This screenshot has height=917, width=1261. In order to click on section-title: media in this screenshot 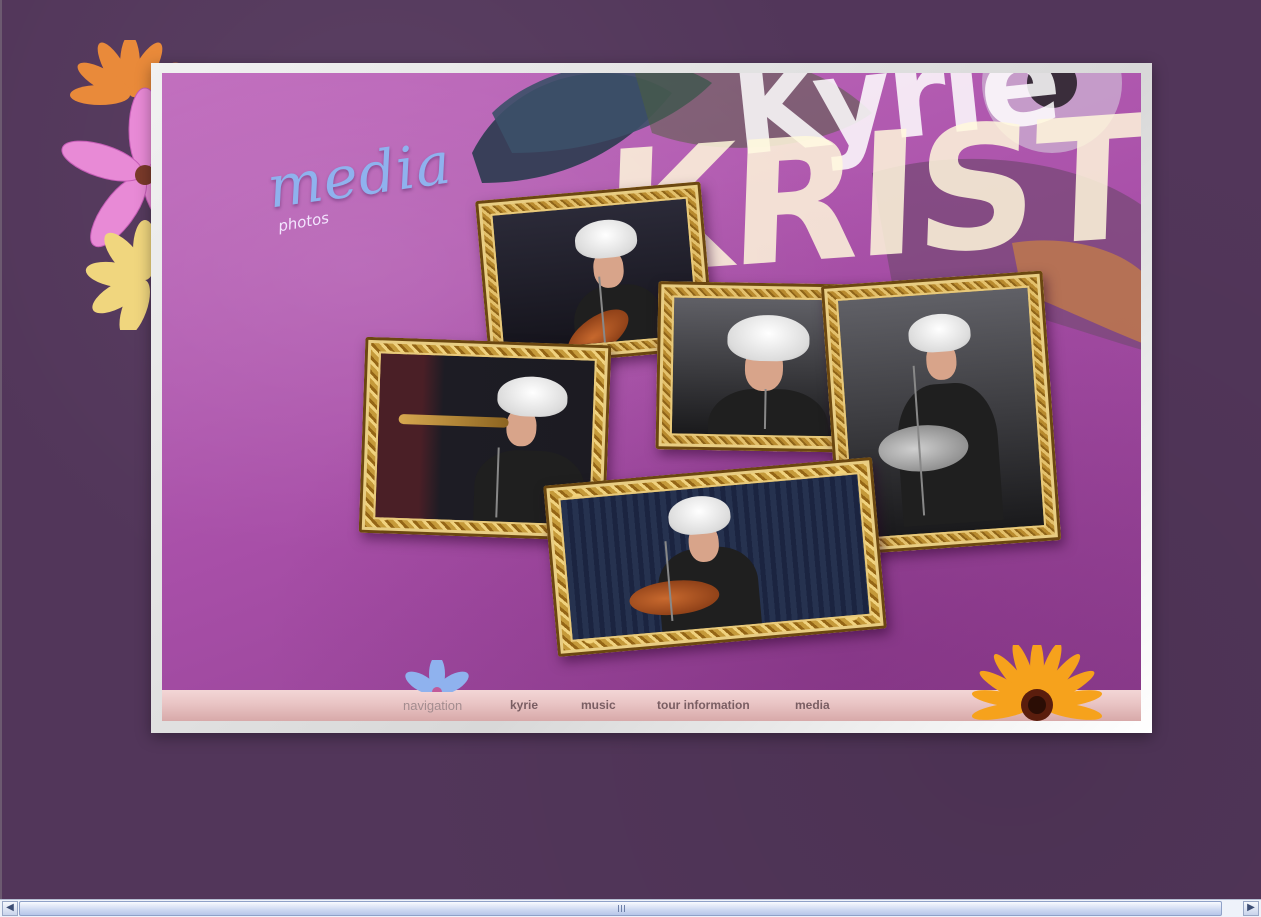, I will do `click(359, 175)`.